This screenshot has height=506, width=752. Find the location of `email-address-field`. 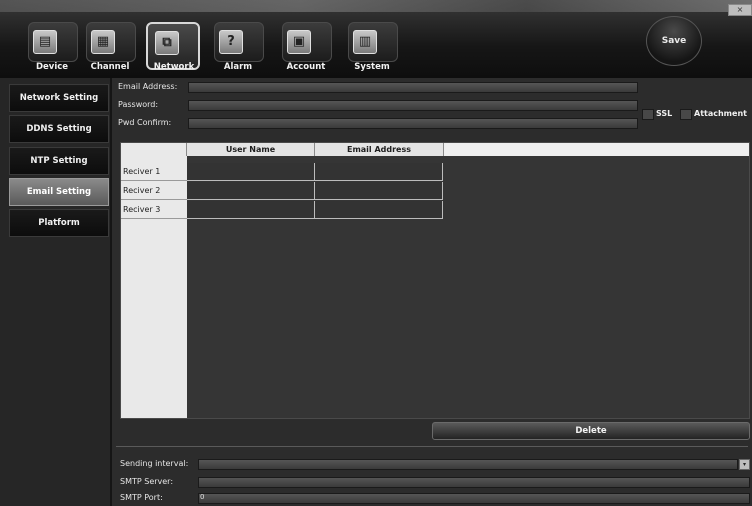

email-address-field is located at coordinates (413, 87).